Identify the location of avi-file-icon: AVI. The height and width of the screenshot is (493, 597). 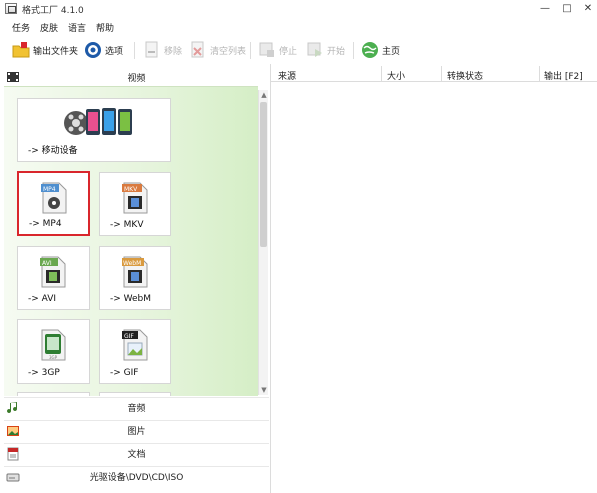
(53, 272).